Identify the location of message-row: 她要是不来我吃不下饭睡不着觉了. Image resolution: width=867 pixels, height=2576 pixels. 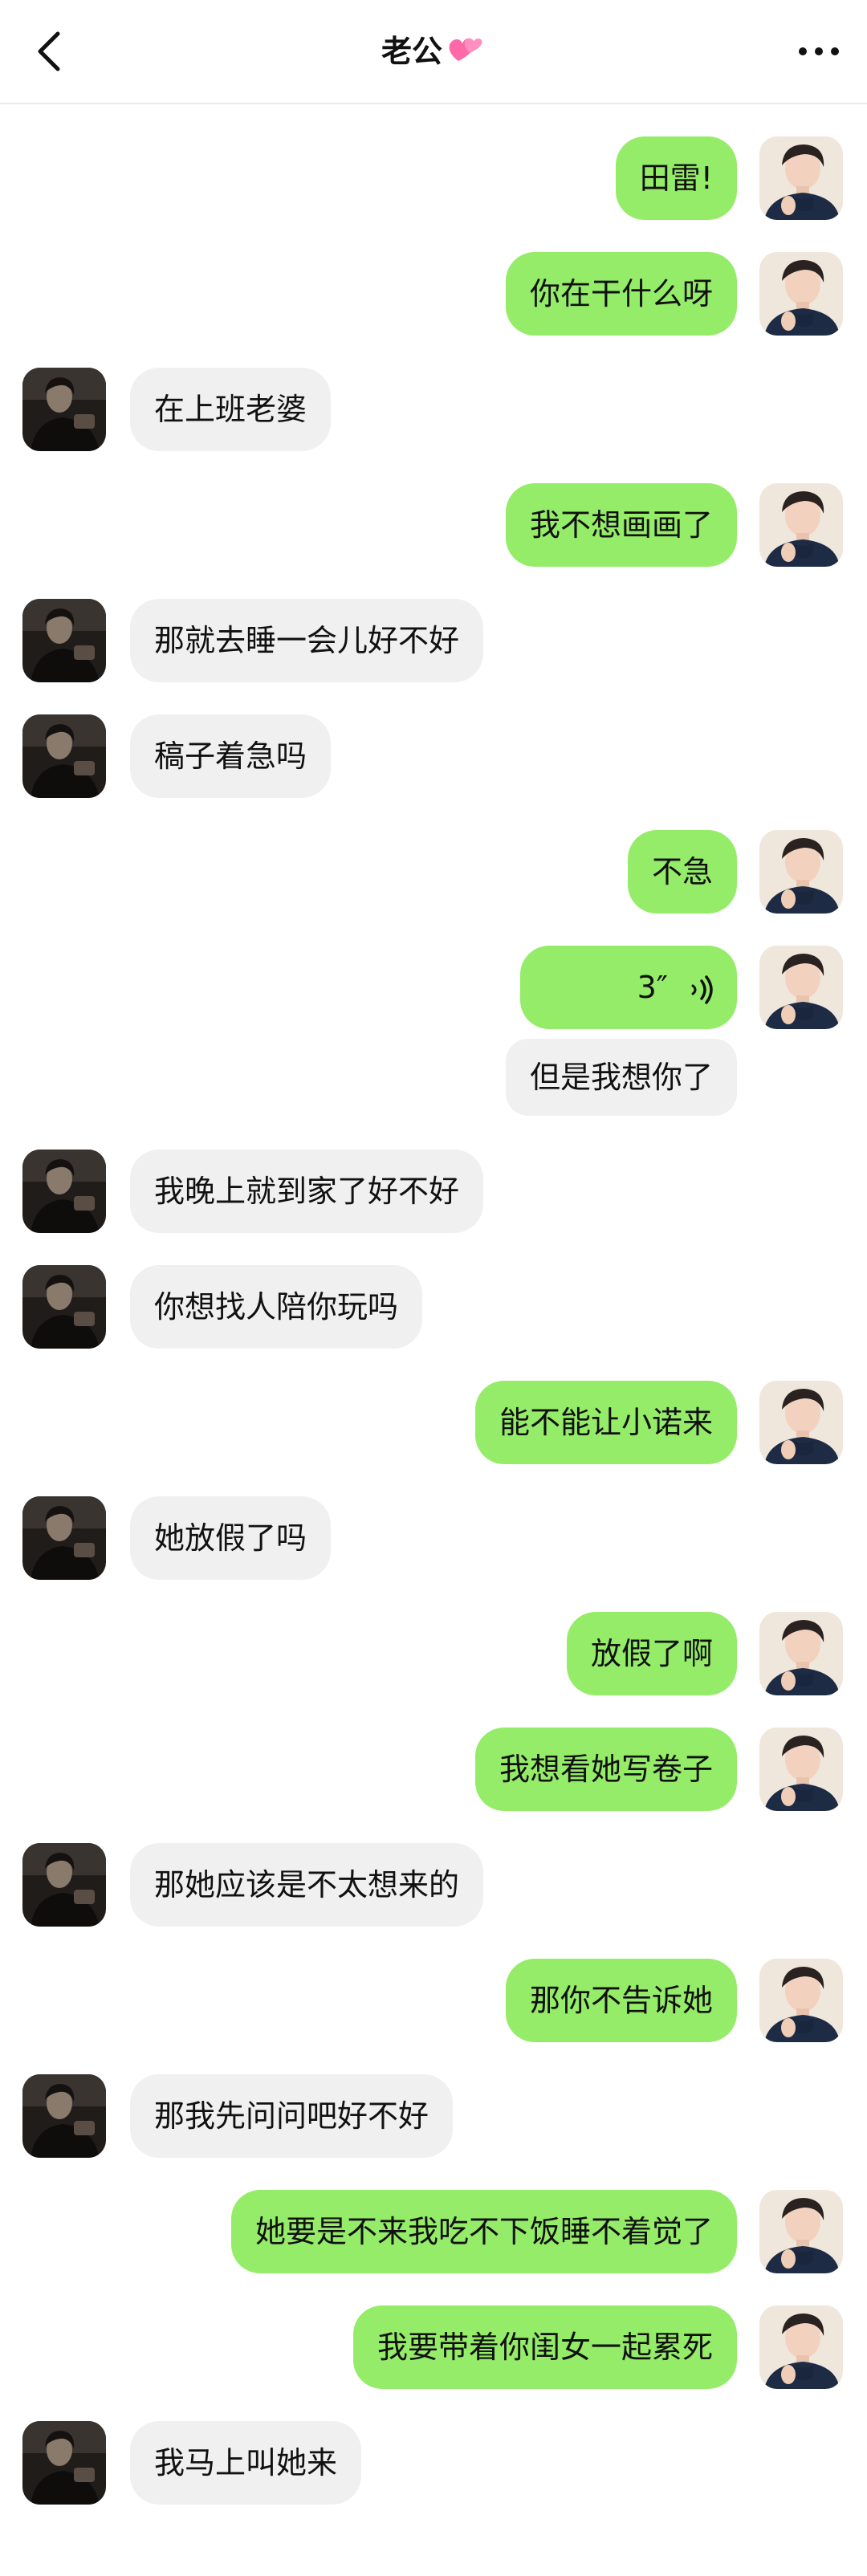
(433, 2231).